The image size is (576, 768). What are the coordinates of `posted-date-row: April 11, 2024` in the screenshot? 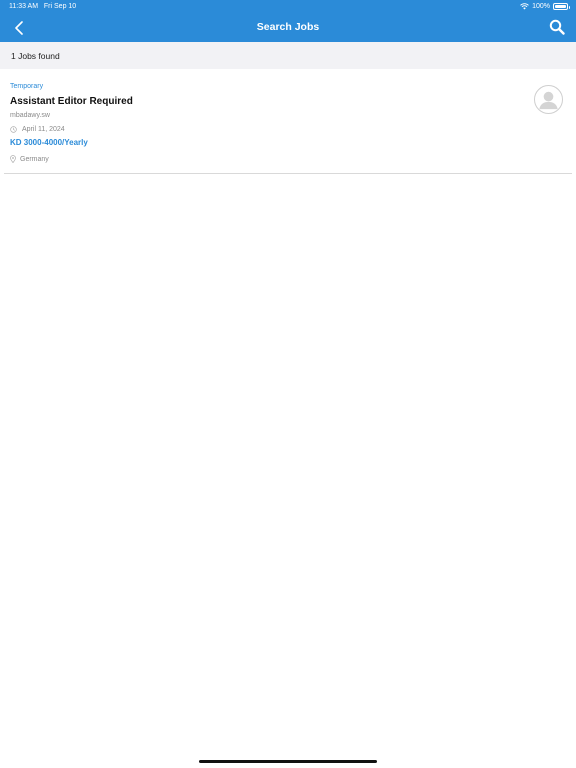 It's located at (37, 129).